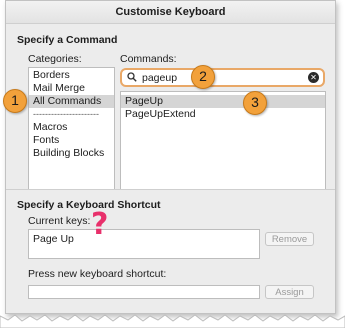 Image resolution: width=345 pixels, height=328 pixels. What do you see at coordinates (71, 88) in the screenshot?
I see `category-item-mail-merge: Mail Merge` at bounding box center [71, 88].